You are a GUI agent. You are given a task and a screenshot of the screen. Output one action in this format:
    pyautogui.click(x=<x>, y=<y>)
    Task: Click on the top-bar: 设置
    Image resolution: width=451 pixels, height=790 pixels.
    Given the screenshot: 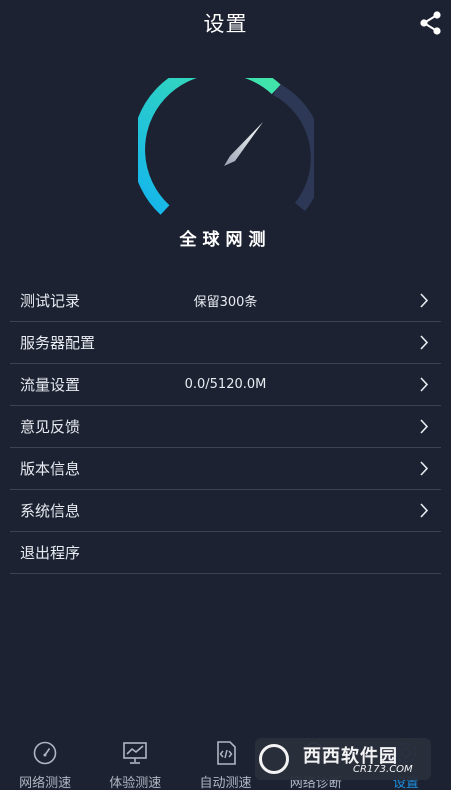 What is the action you would take?
    pyautogui.click(x=225, y=23)
    